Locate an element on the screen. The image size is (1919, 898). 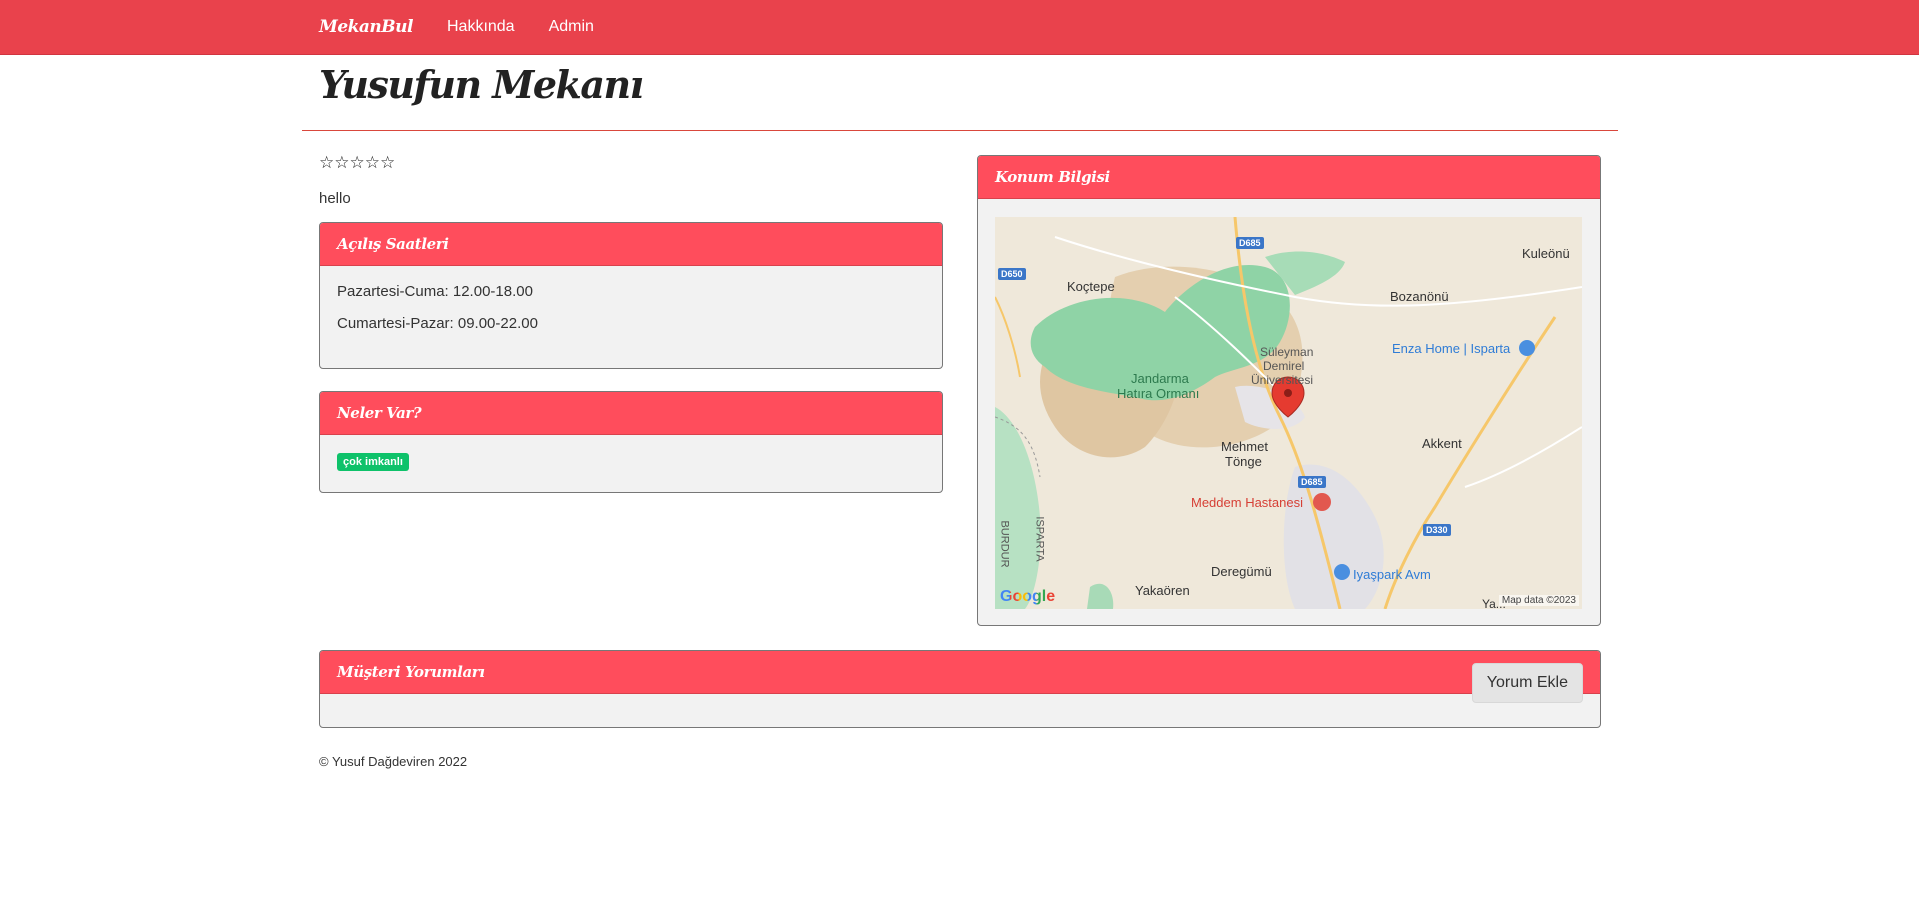
map-graphic is located at coordinates (1288, 413).